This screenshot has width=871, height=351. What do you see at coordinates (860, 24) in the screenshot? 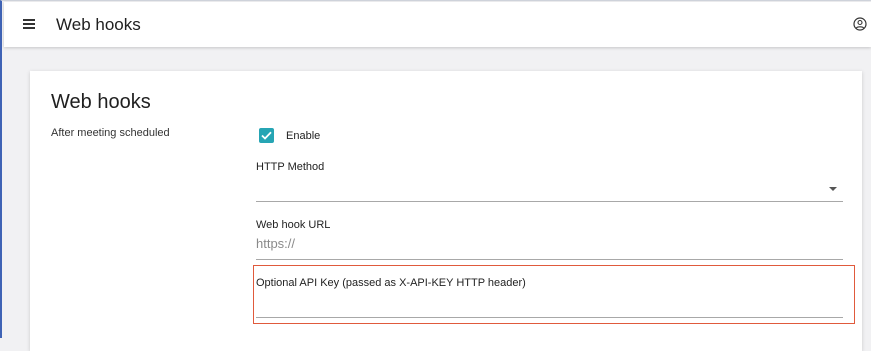
I see `account-circle-icon` at bounding box center [860, 24].